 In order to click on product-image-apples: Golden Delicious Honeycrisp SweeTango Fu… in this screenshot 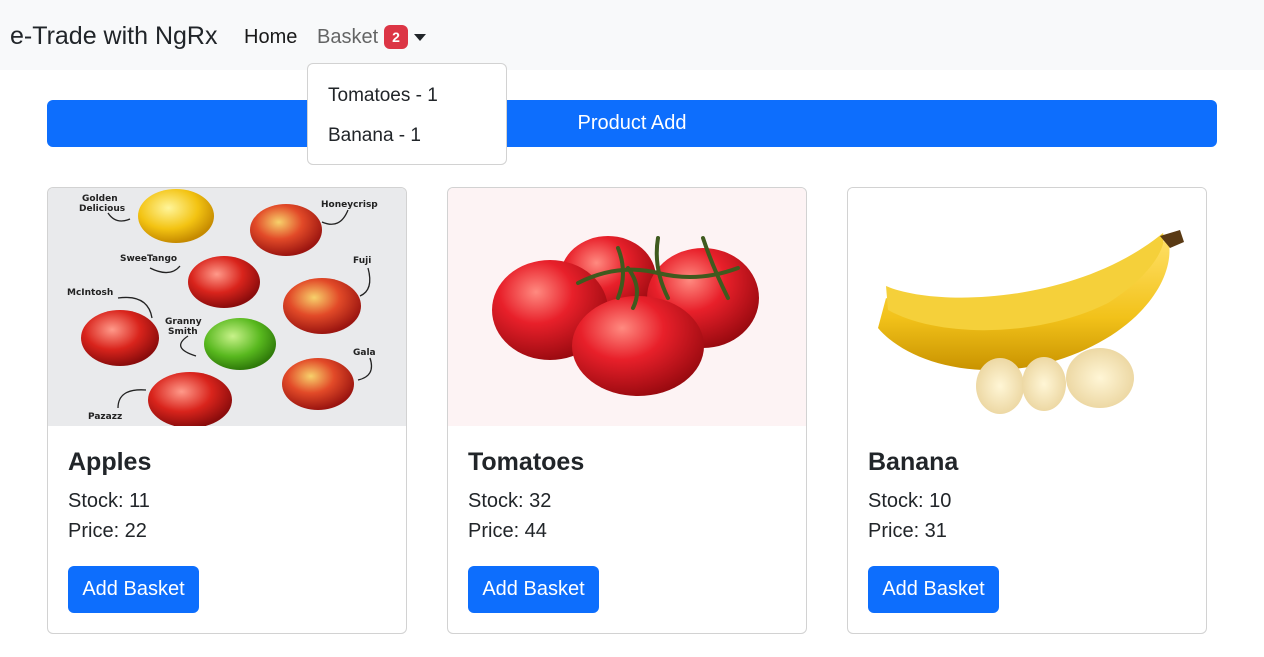, I will do `click(227, 307)`.